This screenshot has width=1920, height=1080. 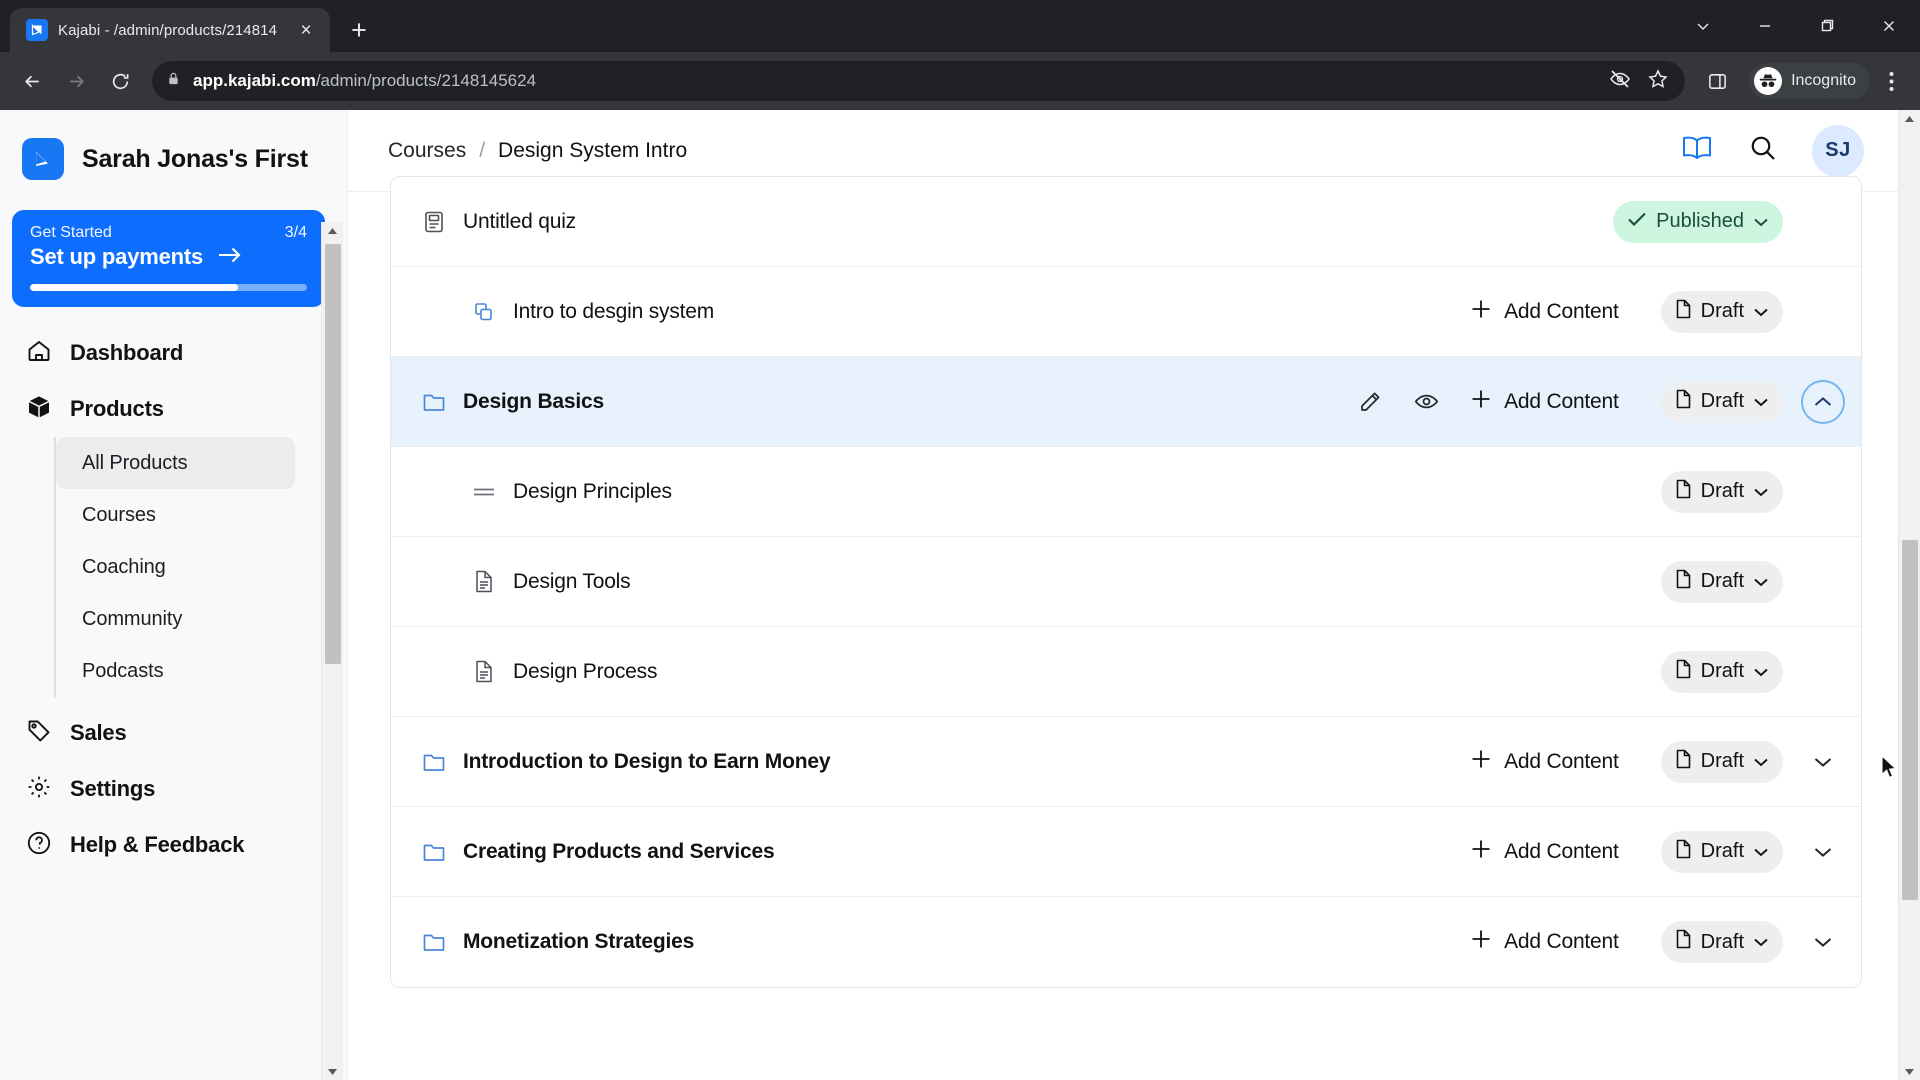 I want to click on sidebar-scrollbar, so click(x=332, y=651).